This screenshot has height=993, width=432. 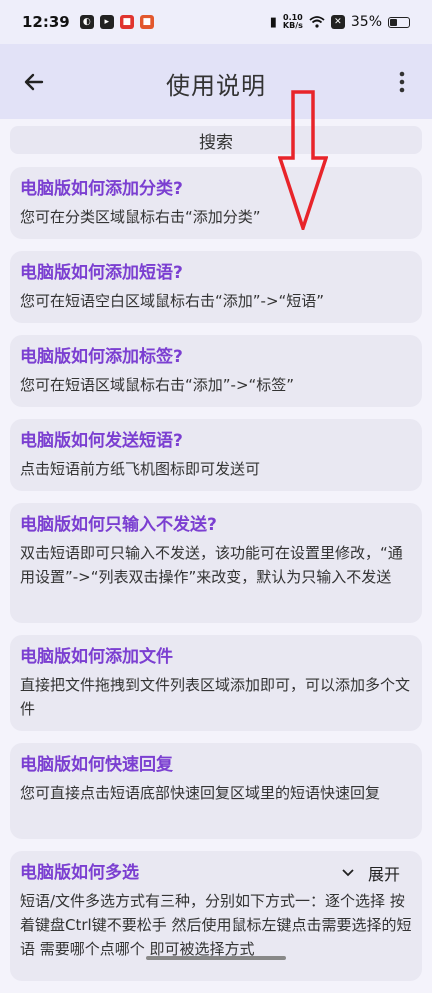 What do you see at coordinates (216, 140) in the screenshot?
I see `search-button: 搜索` at bounding box center [216, 140].